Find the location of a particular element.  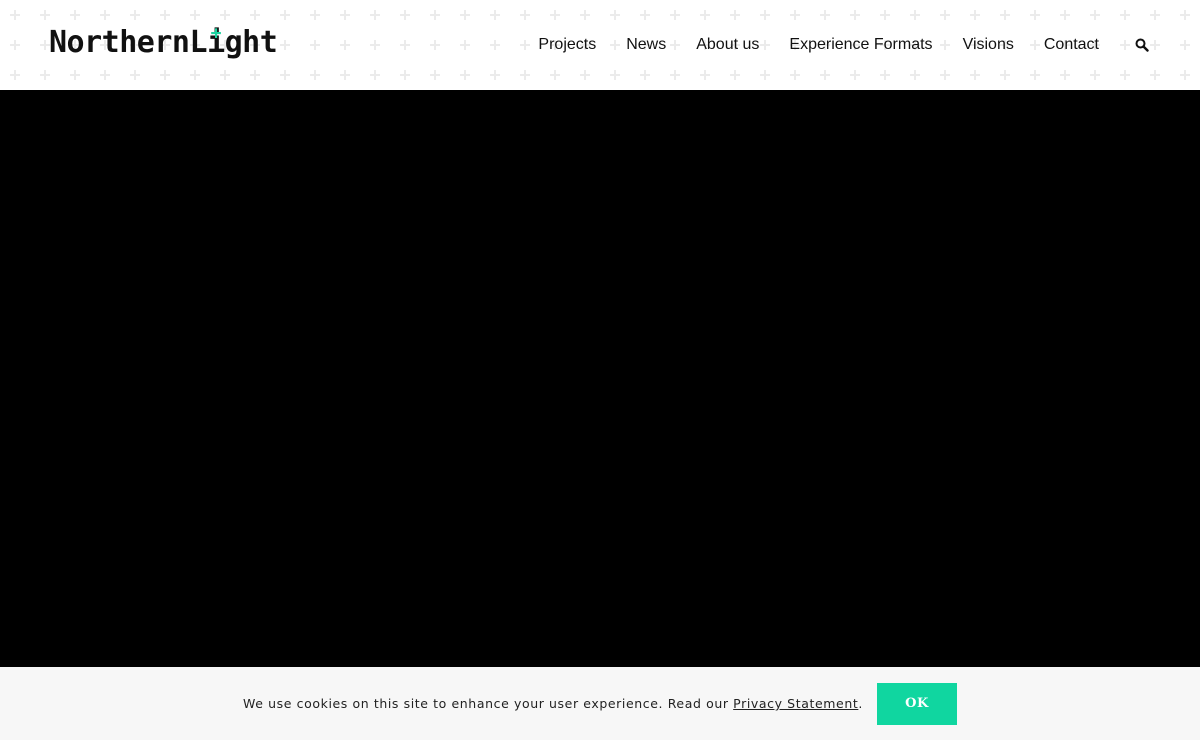

site-logo: NorthernLi + ght is located at coordinates (163, 41).